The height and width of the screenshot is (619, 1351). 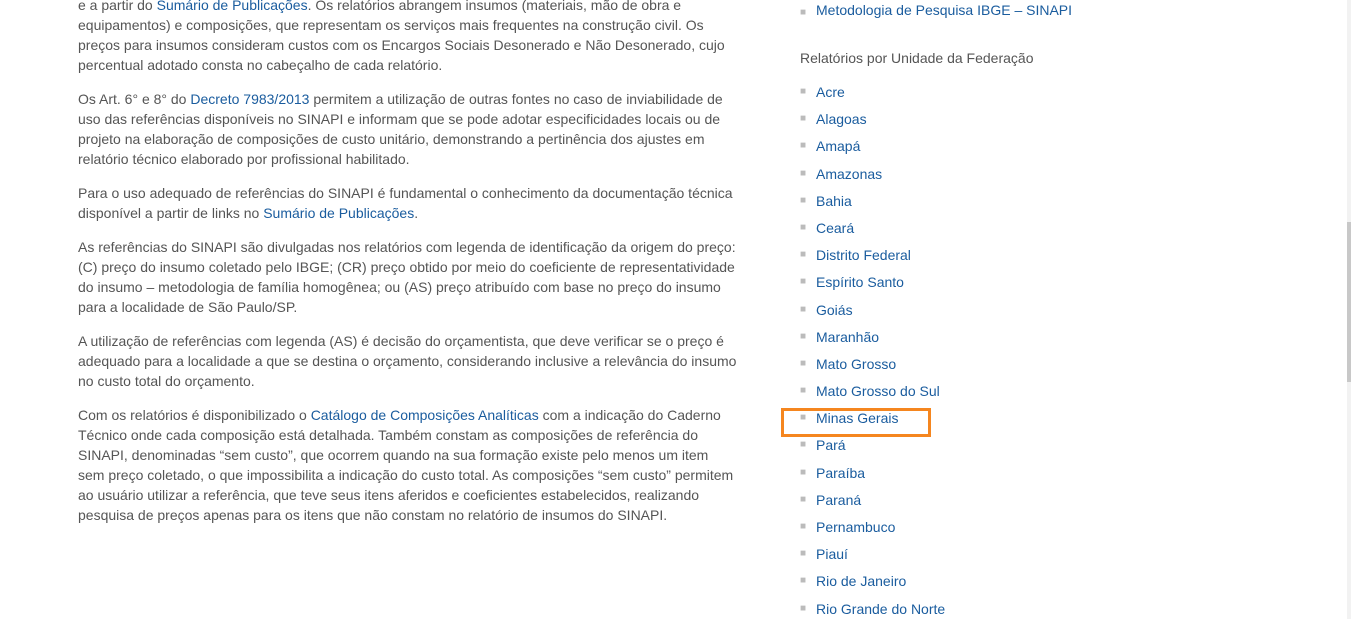 What do you see at coordinates (950, 92) in the screenshot?
I see `list-item: ■ Acre` at bounding box center [950, 92].